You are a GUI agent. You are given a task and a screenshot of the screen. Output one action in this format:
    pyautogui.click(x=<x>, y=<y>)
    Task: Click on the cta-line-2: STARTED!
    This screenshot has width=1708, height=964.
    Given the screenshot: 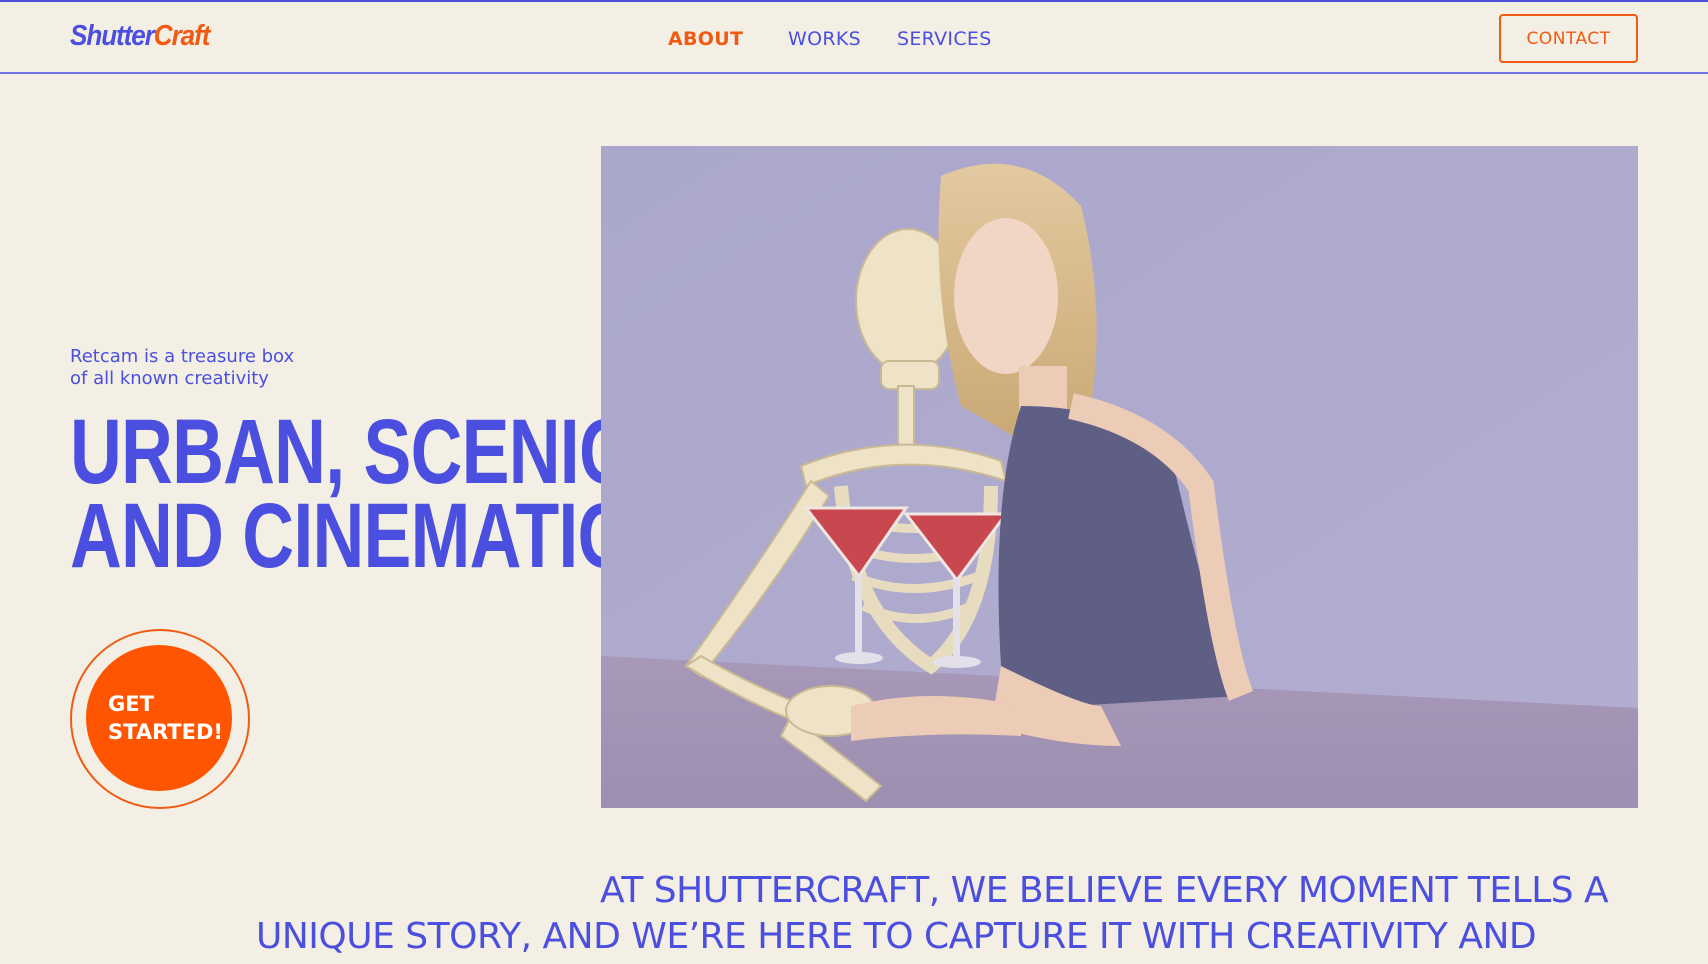 What is the action you would take?
    pyautogui.click(x=165, y=732)
    